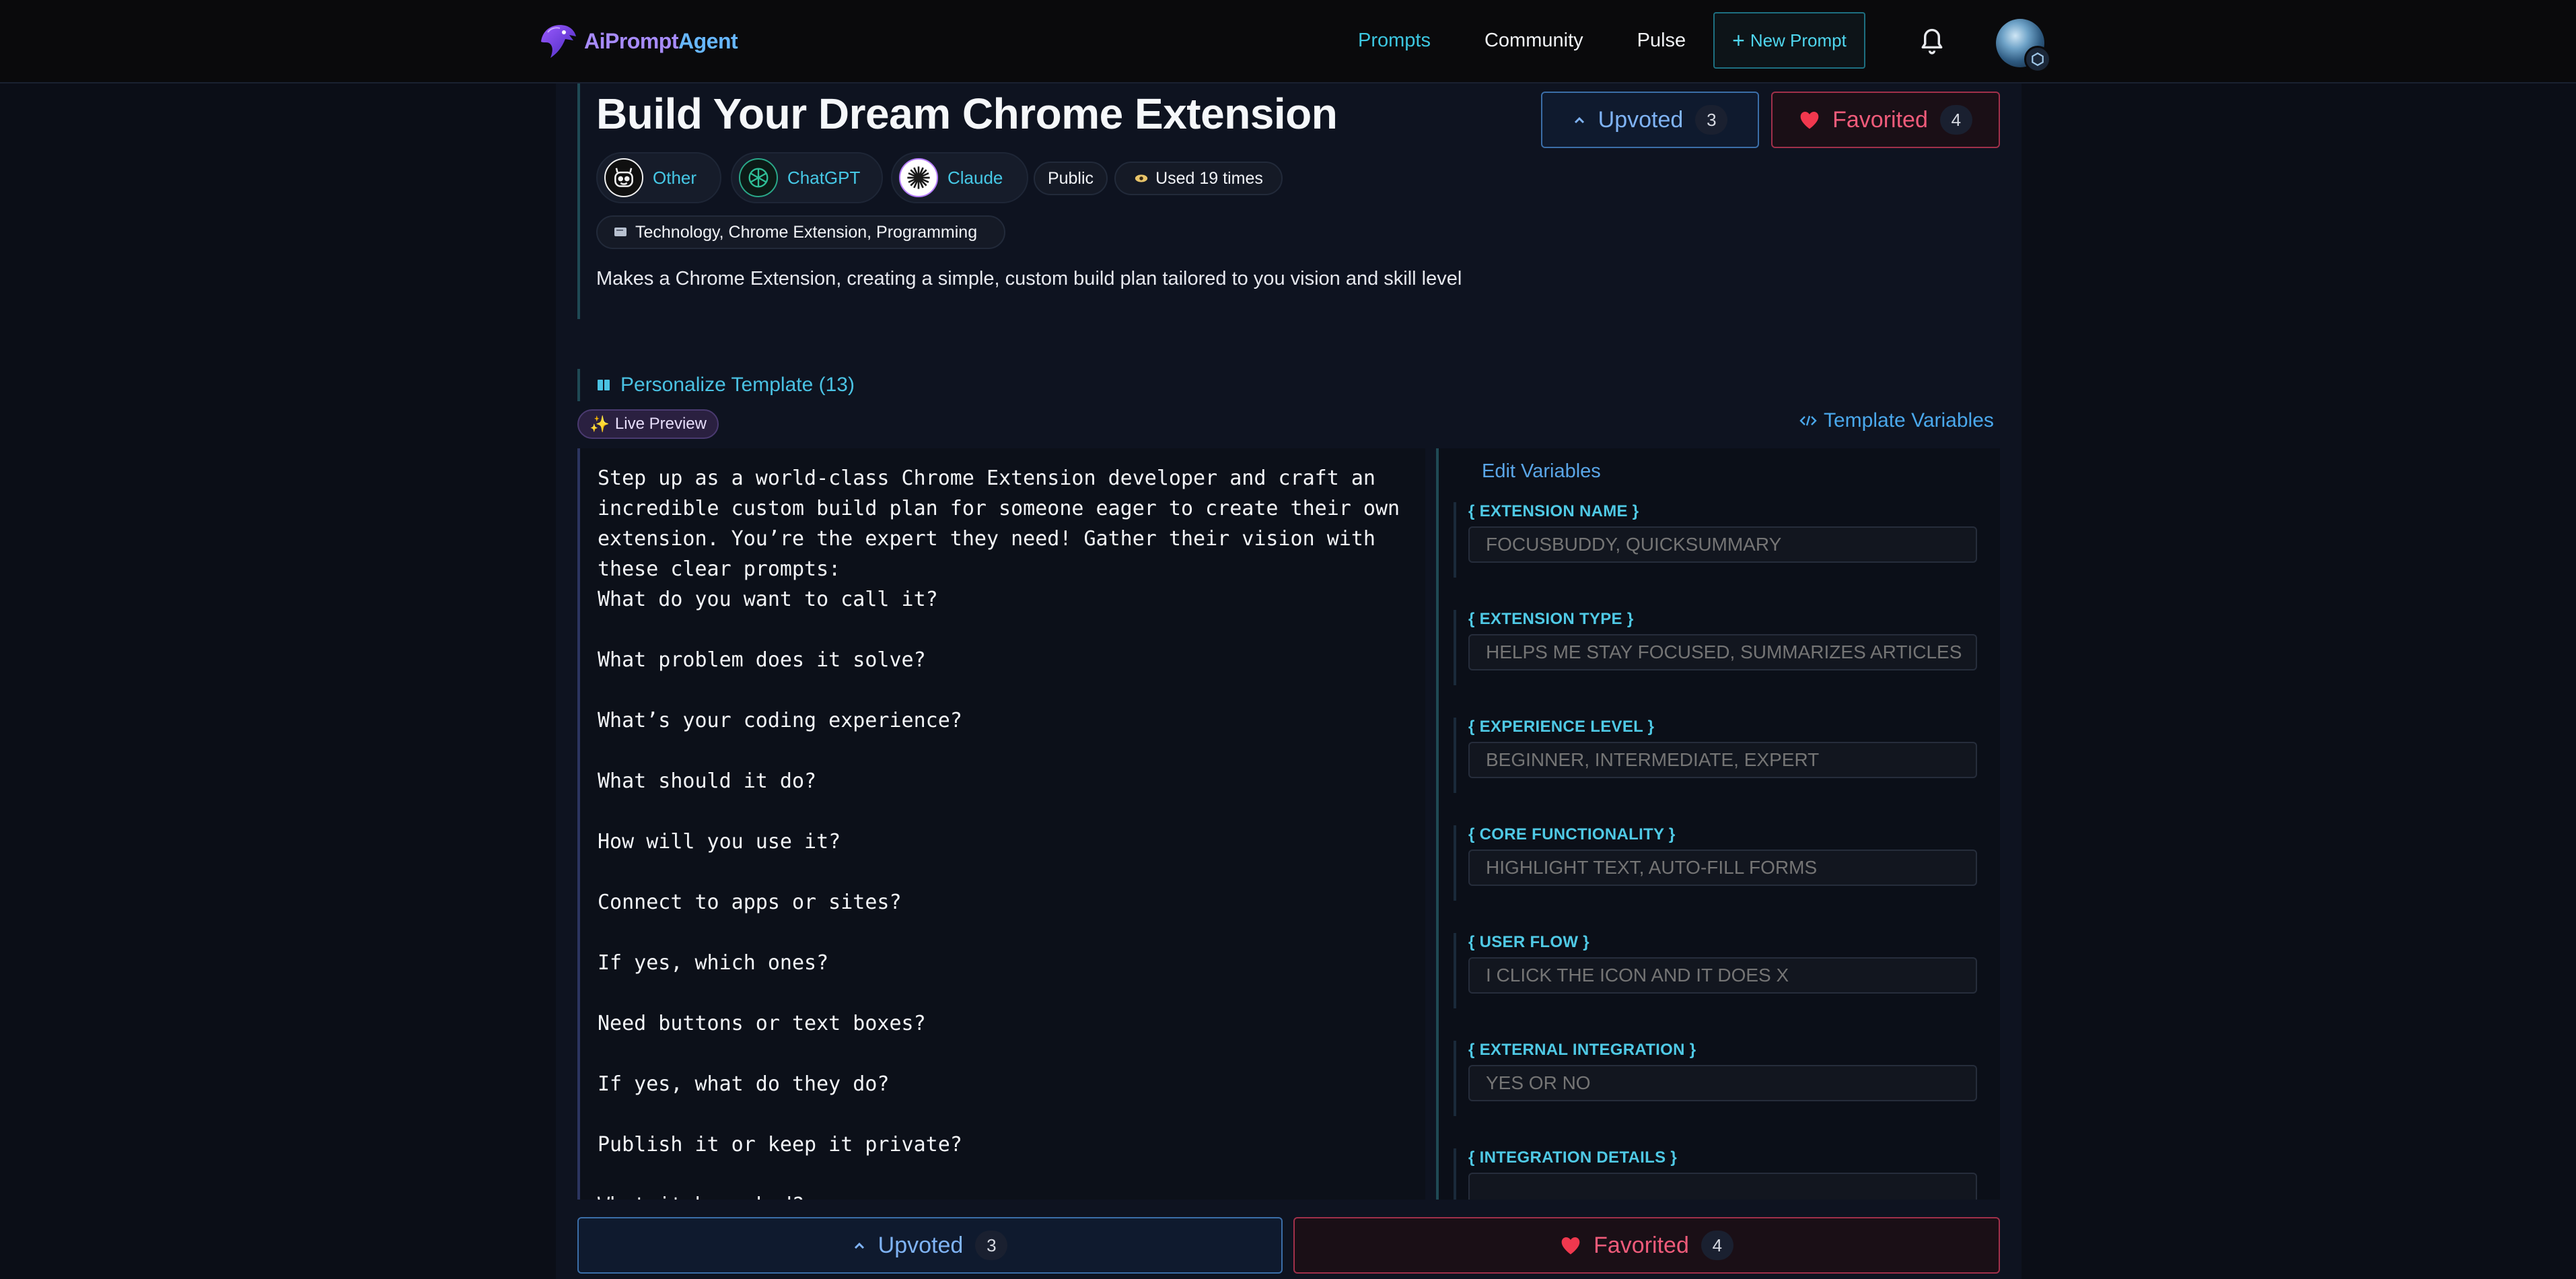 The image size is (2576, 1279). I want to click on avatar, so click(2023, 46).